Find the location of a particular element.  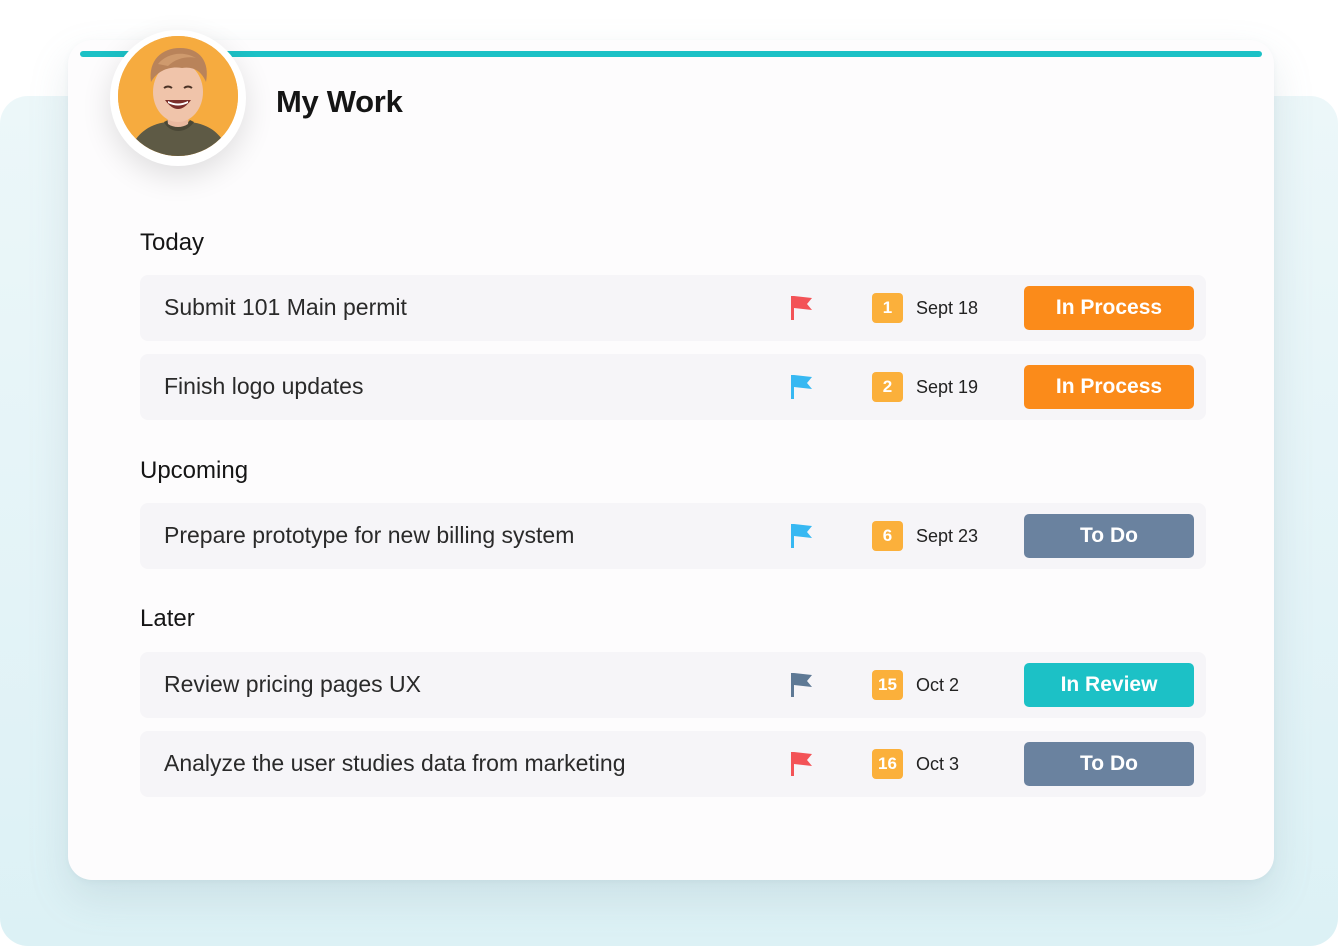

due-date: Sept 19 is located at coordinates (947, 387).